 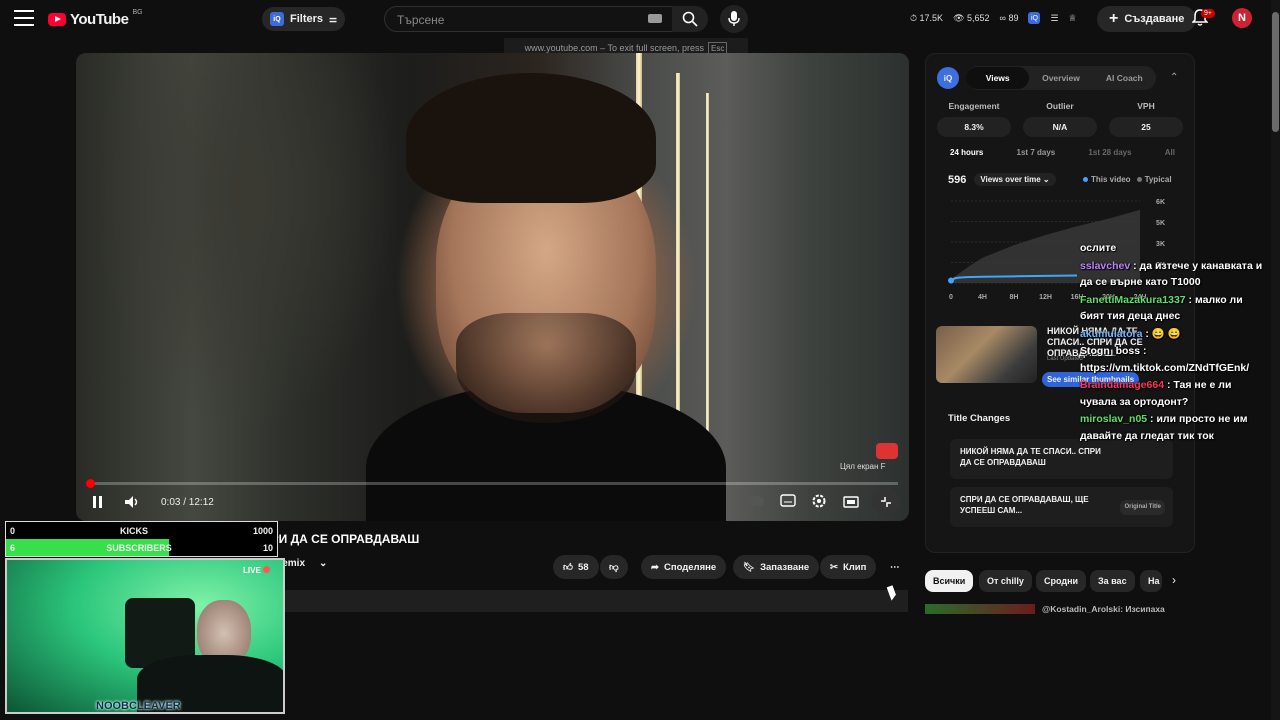 What do you see at coordinates (1172, 248) in the screenshot?
I see `chat-message: ослите` at bounding box center [1172, 248].